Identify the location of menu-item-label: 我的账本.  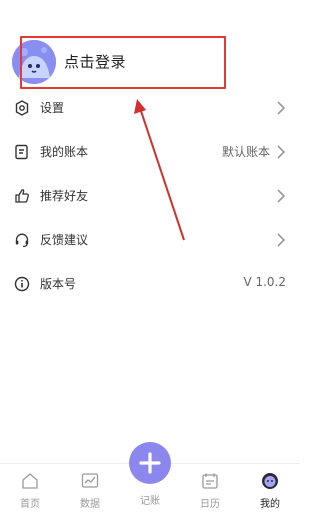
(64, 152).